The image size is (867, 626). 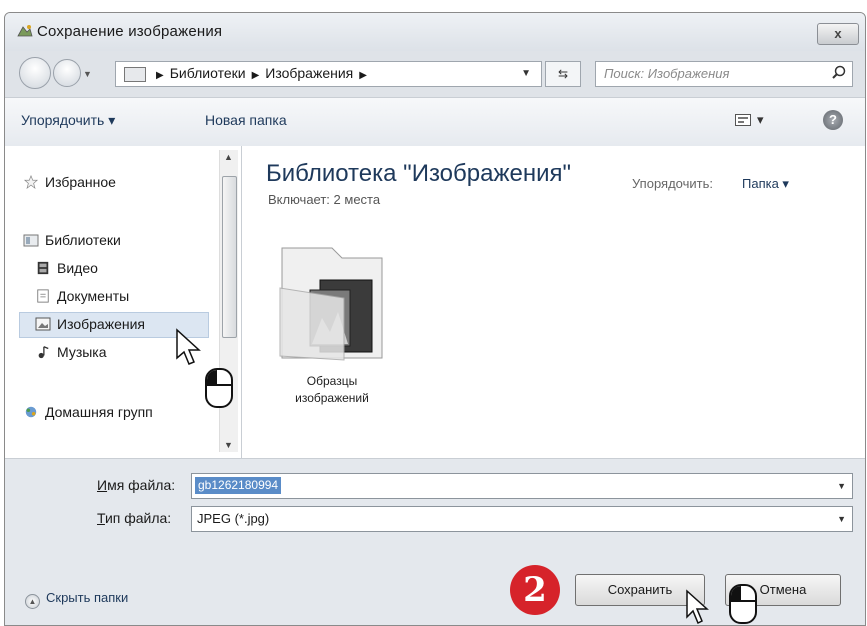 I want to click on step-badge: 2, so click(x=535, y=590).